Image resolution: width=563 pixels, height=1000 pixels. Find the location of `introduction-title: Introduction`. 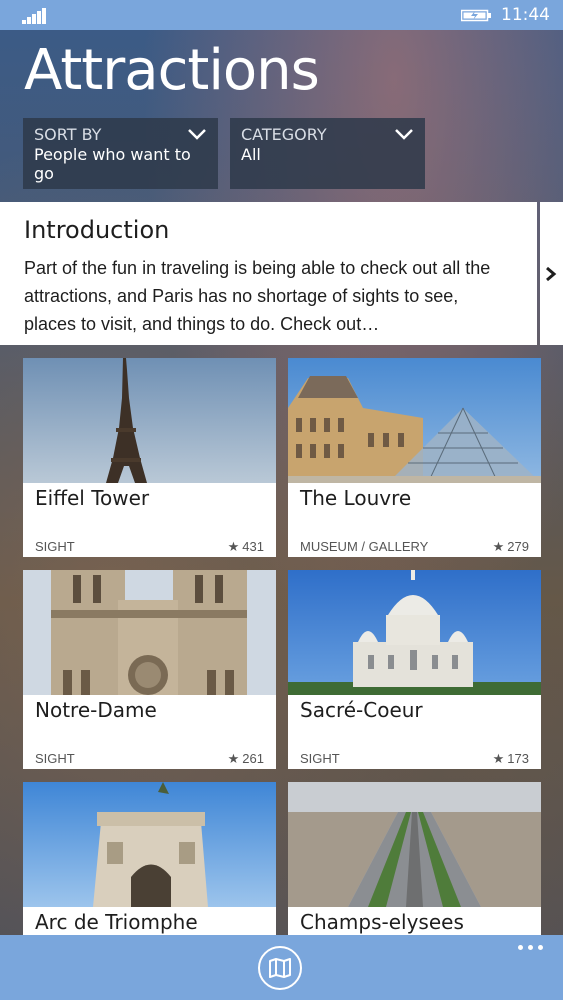

introduction-title: Introduction is located at coordinates (97, 230).